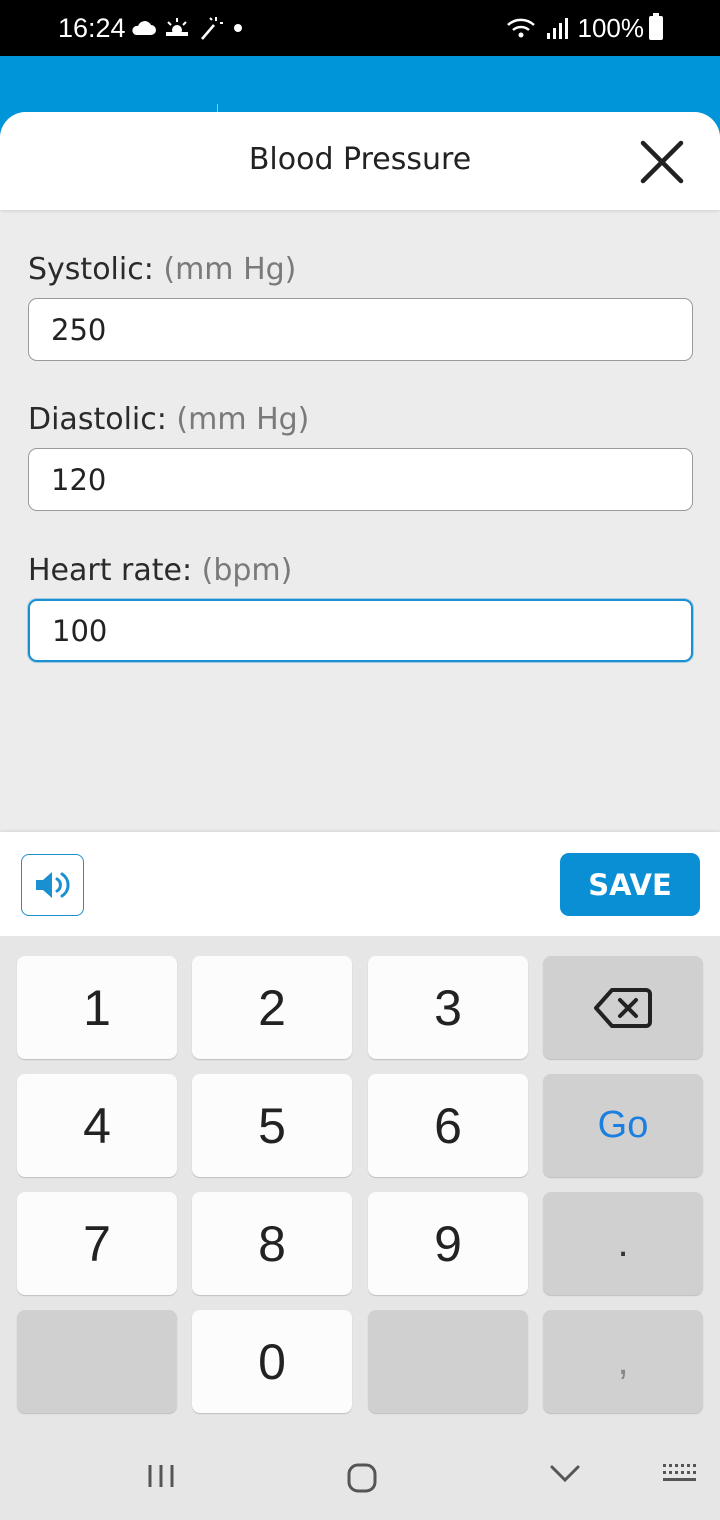 The width and height of the screenshot is (720, 1520). I want to click on home-button, so click(362, 1478).